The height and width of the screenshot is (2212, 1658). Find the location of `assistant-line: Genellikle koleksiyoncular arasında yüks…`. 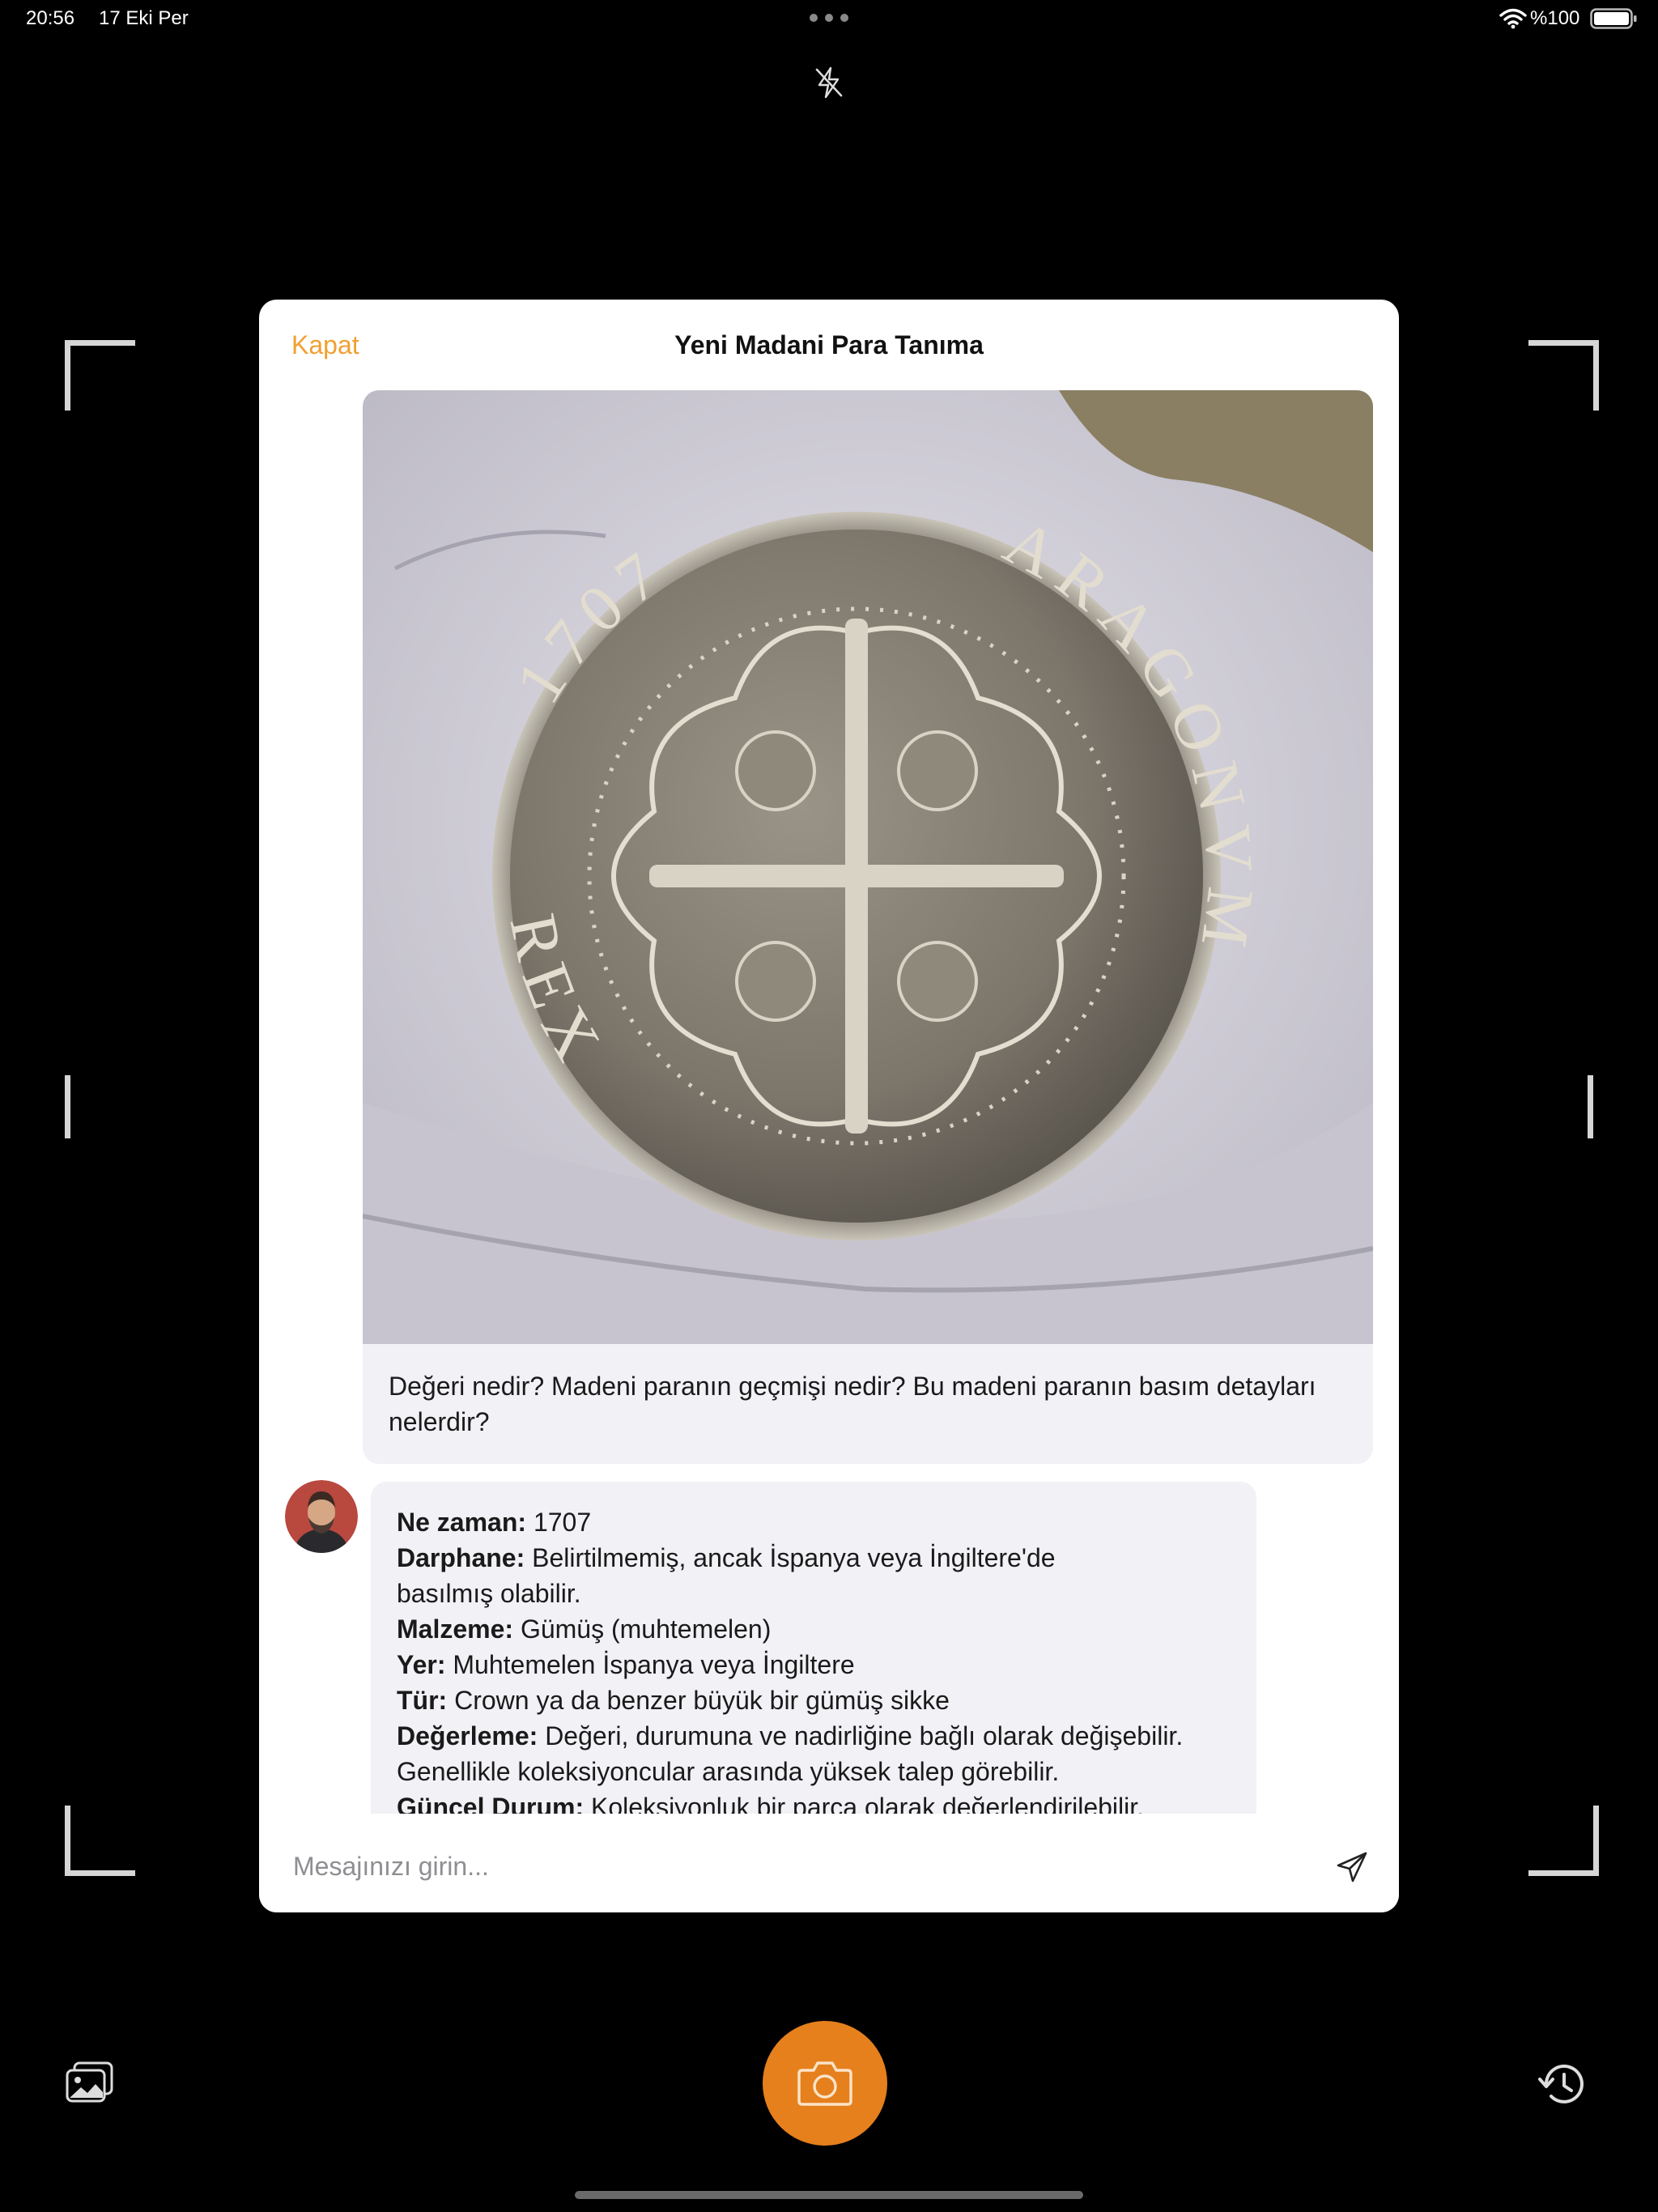

assistant-line: Genellikle koleksiyoncular arasında yüks… is located at coordinates (818, 1772).